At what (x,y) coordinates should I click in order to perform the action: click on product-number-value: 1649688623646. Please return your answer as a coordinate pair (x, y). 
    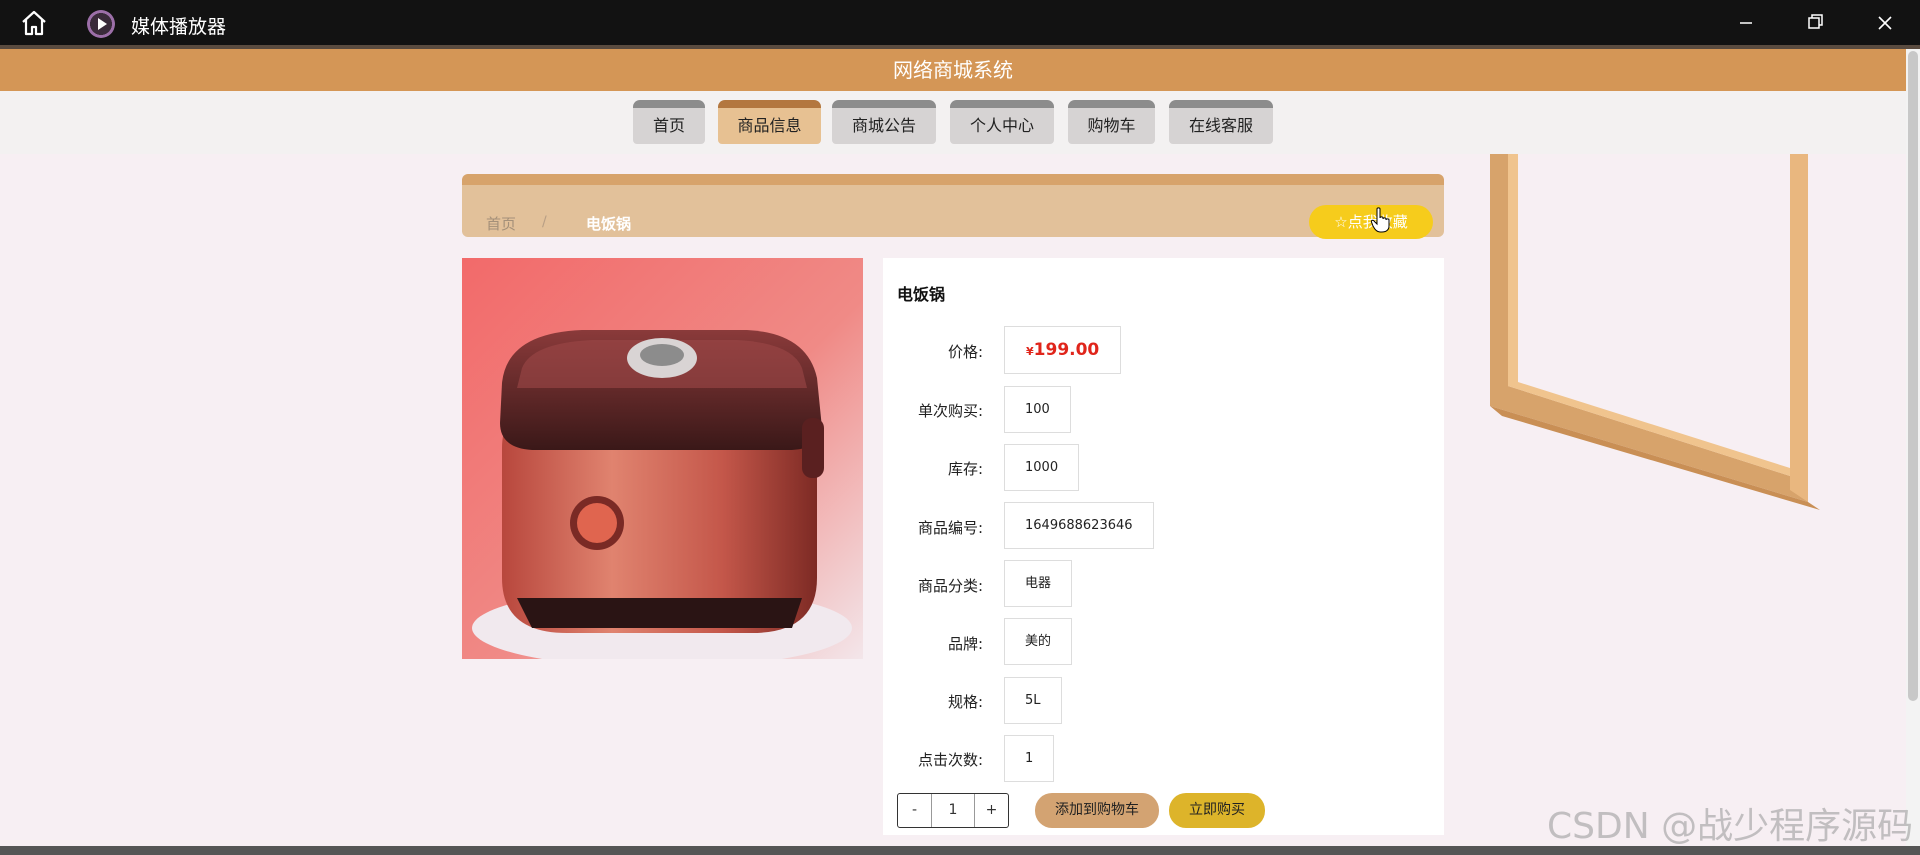
    Looking at the image, I should click on (1079, 525).